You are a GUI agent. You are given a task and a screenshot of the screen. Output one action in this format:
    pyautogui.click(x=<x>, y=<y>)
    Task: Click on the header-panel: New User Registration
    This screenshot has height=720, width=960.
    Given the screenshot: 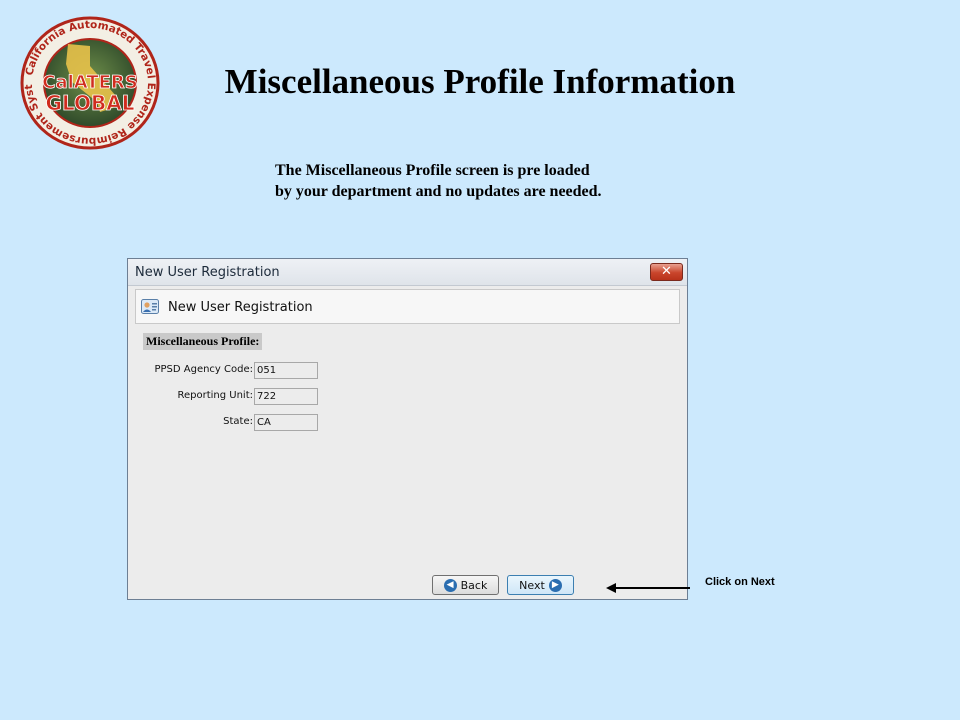 What is the action you would take?
    pyautogui.click(x=407, y=306)
    